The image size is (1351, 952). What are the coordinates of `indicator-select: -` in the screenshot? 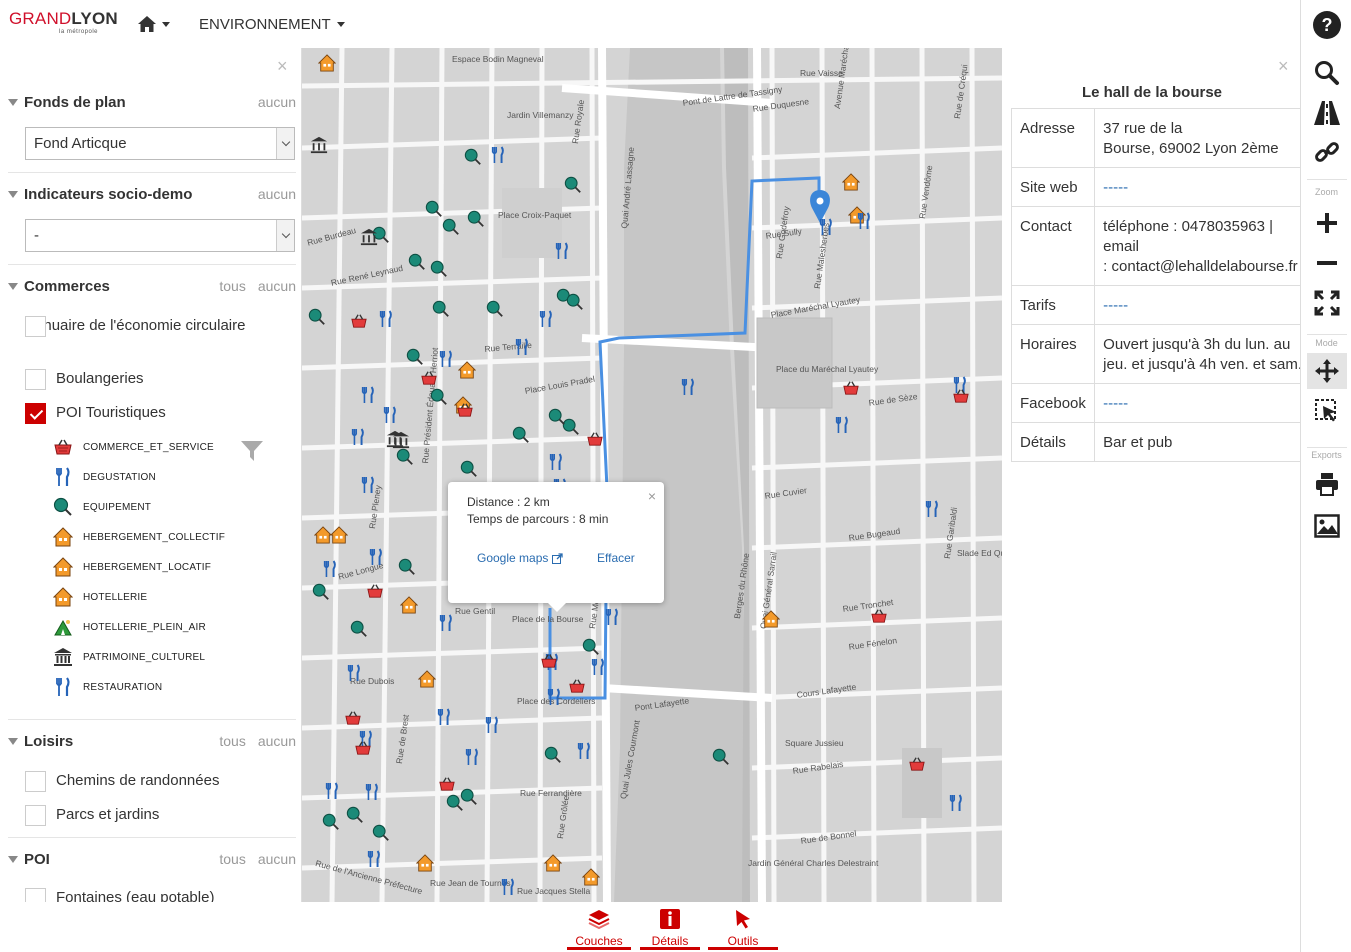 It's located at (160, 235).